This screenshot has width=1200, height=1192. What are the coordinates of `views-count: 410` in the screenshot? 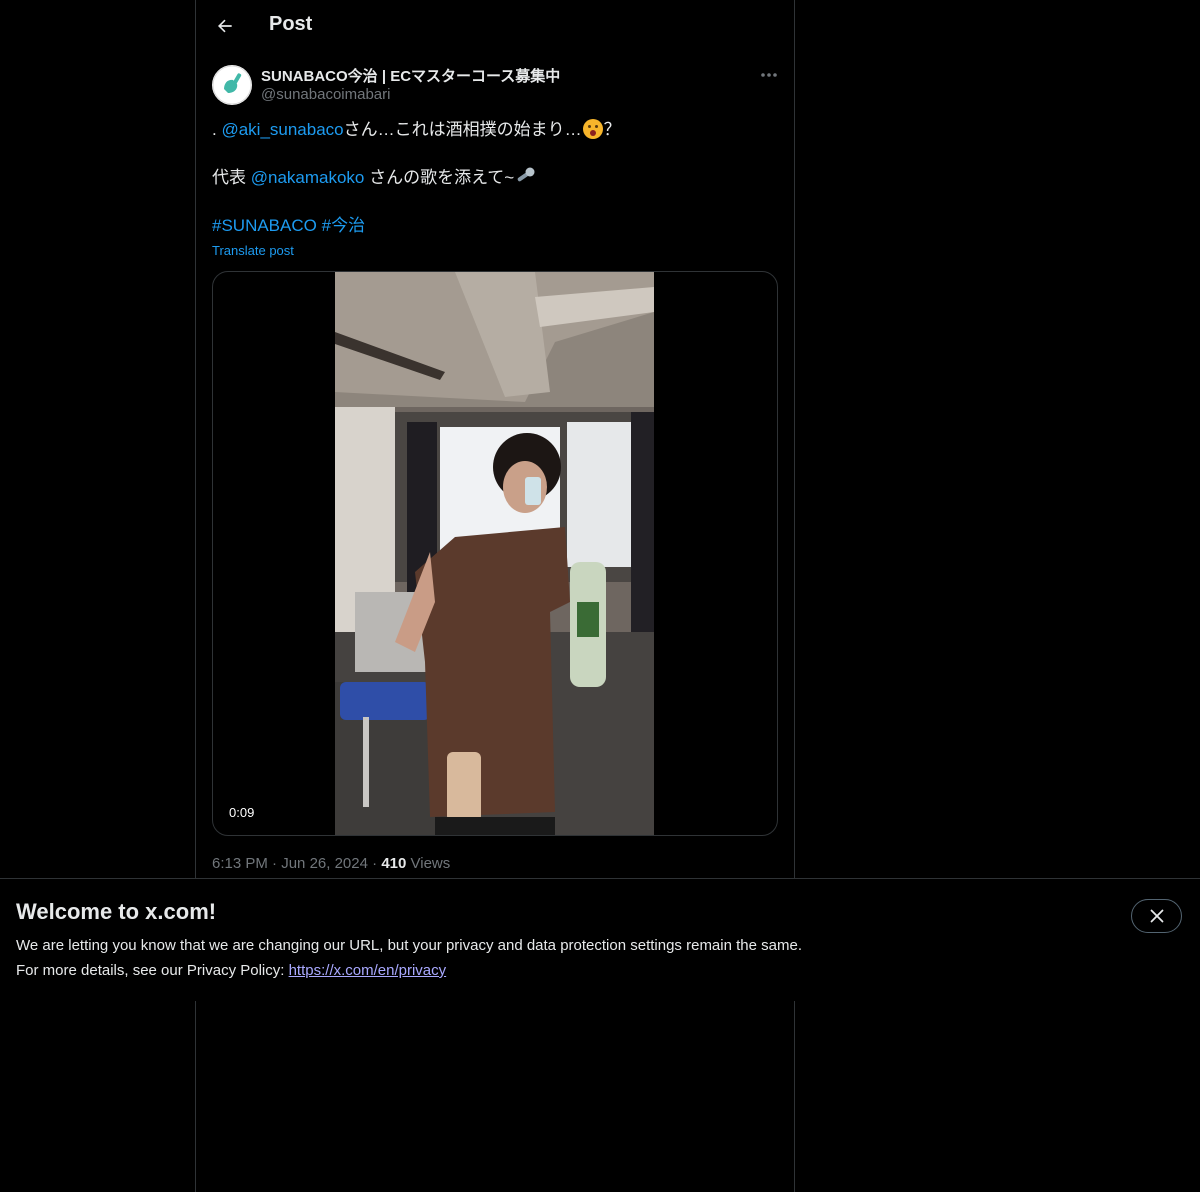 It's located at (394, 863).